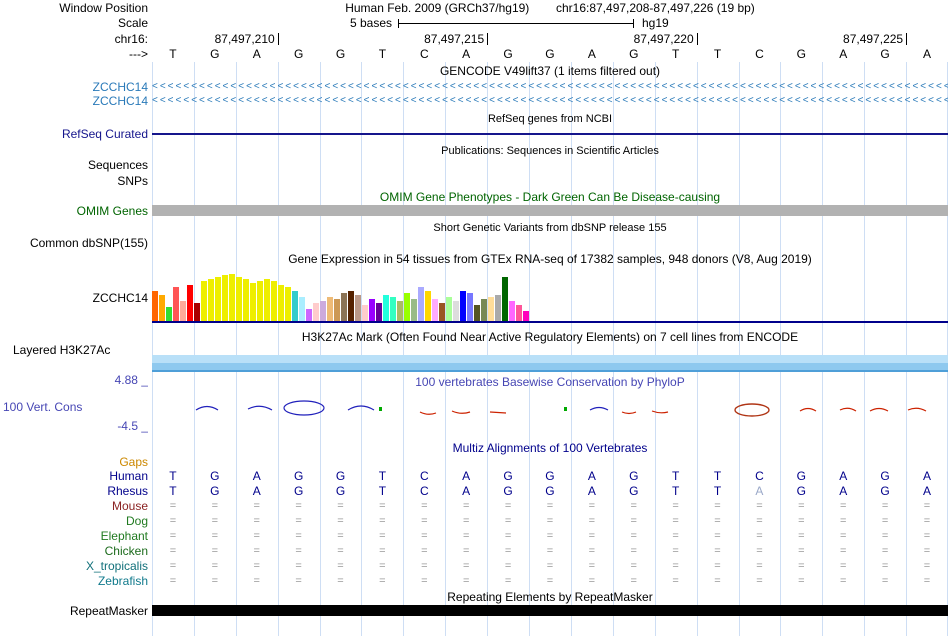 This screenshot has width=950, height=636. I want to click on gaps-label: Gaps, so click(74, 462).